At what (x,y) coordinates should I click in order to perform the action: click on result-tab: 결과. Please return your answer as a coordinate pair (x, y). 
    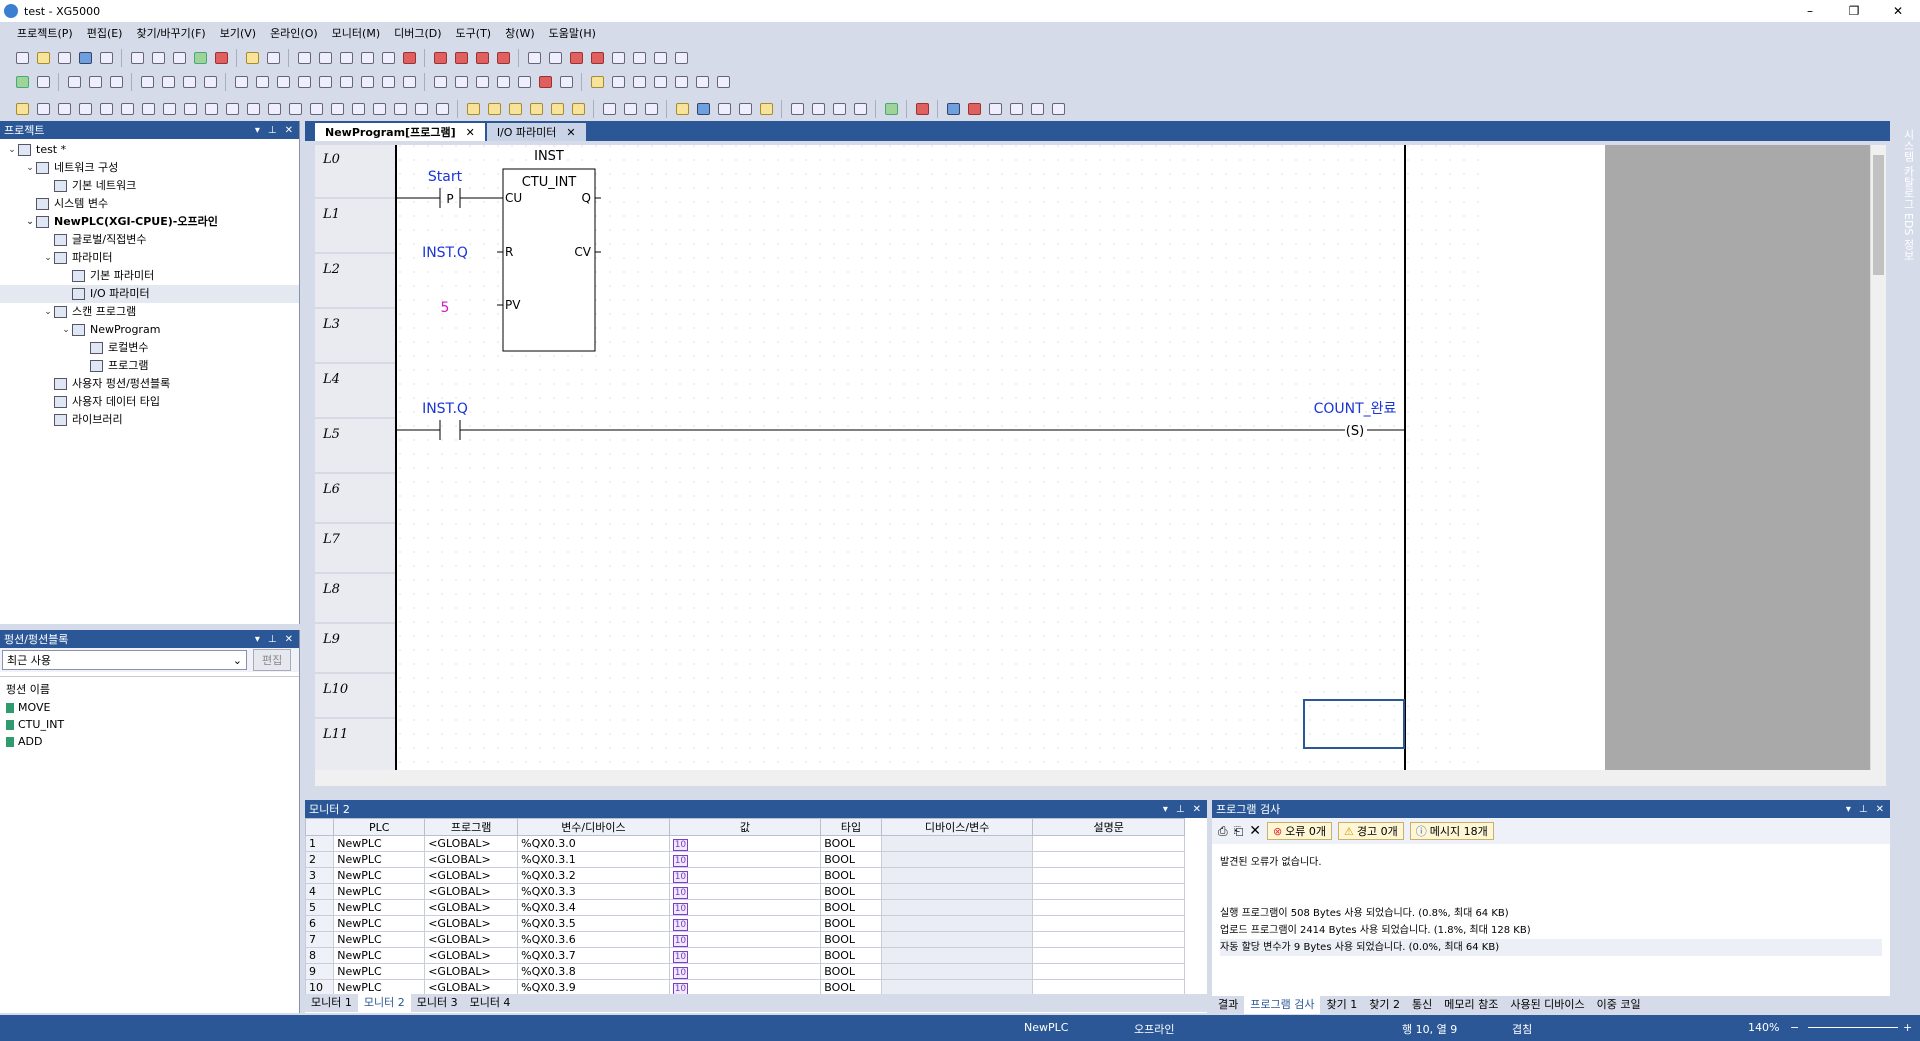
    Looking at the image, I should click on (1228, 1005).